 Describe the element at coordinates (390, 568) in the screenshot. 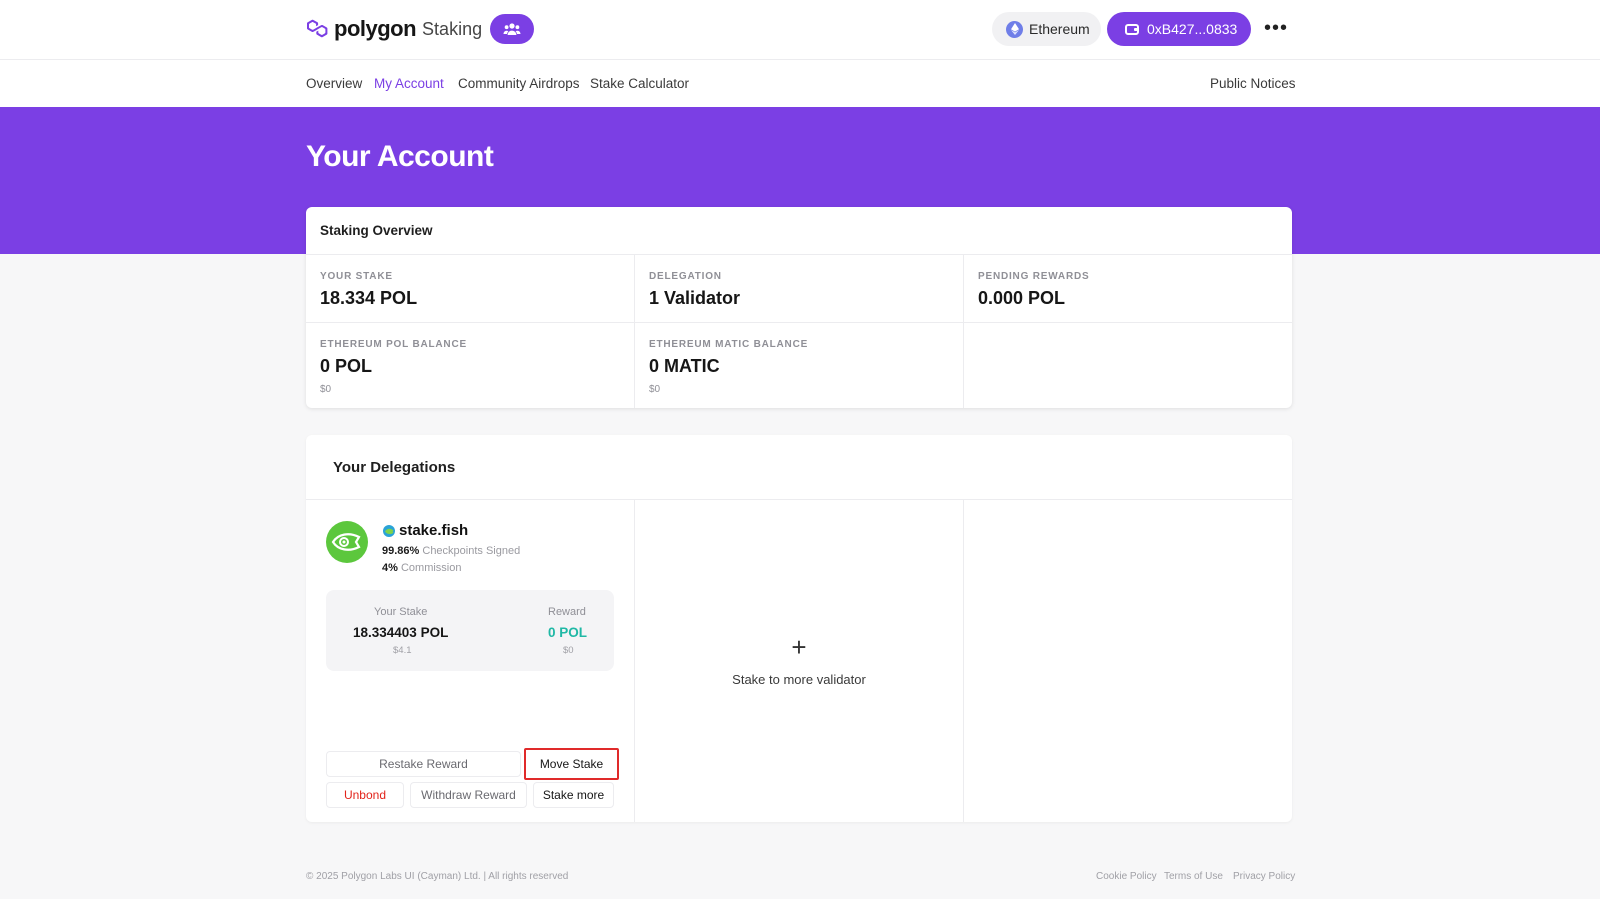

I see `commission-value: 4%` at that location.